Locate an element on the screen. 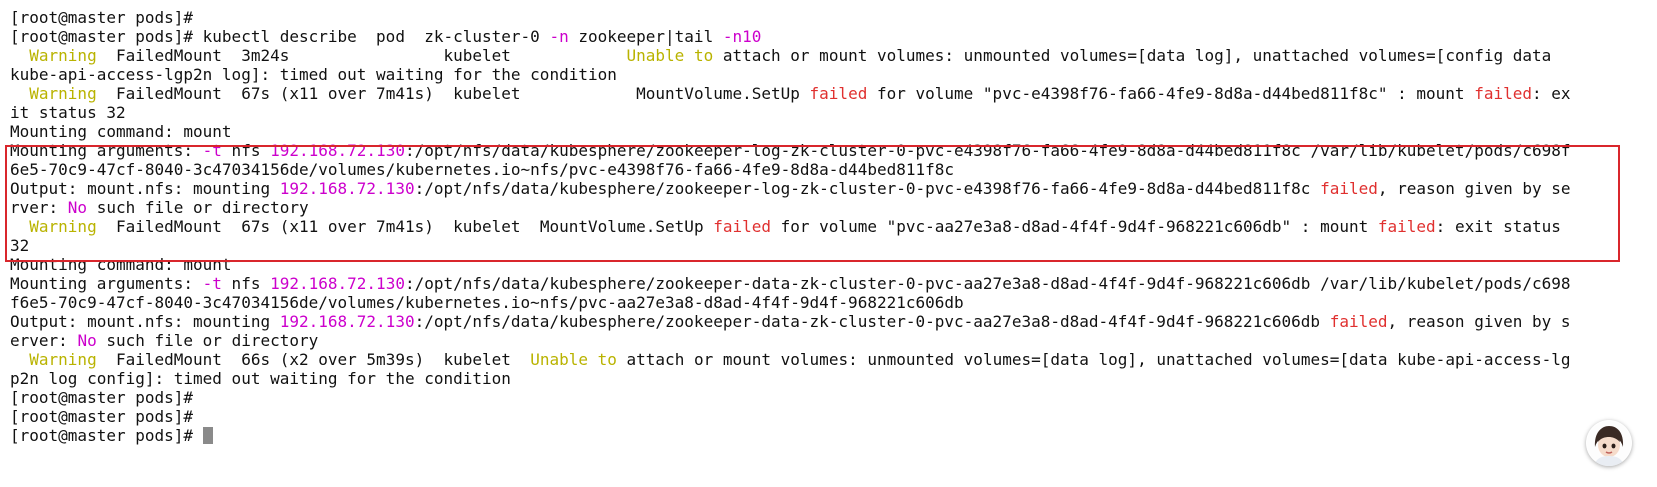 Image resolution: width=1657 pixels, height=487 pixels. terminal-segment: zookeeper|tail is located at coordinates (645, 36).